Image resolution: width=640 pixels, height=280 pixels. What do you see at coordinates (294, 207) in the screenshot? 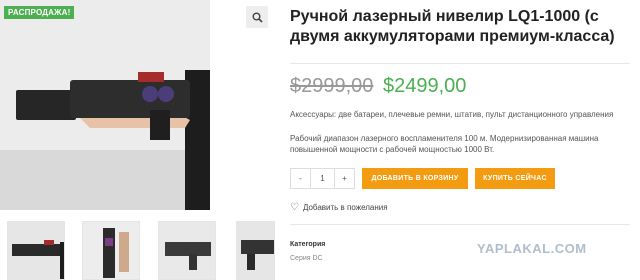
I see `heart-icon: ♡` at bounding box center [294, 207].